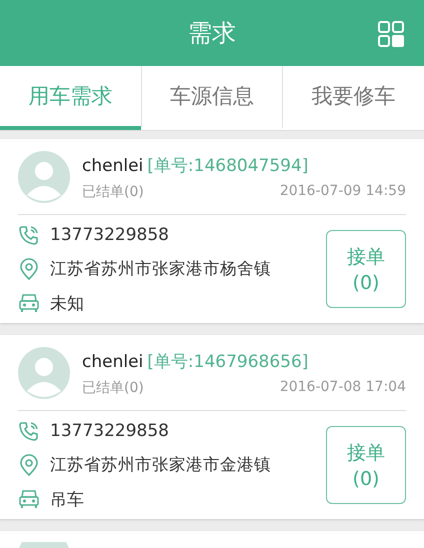 Image resolution: width=424 pixels, height=548 pixels. I want to click on address-text: 江苏省苏州市张家港市金港镇, so click(160, 465).